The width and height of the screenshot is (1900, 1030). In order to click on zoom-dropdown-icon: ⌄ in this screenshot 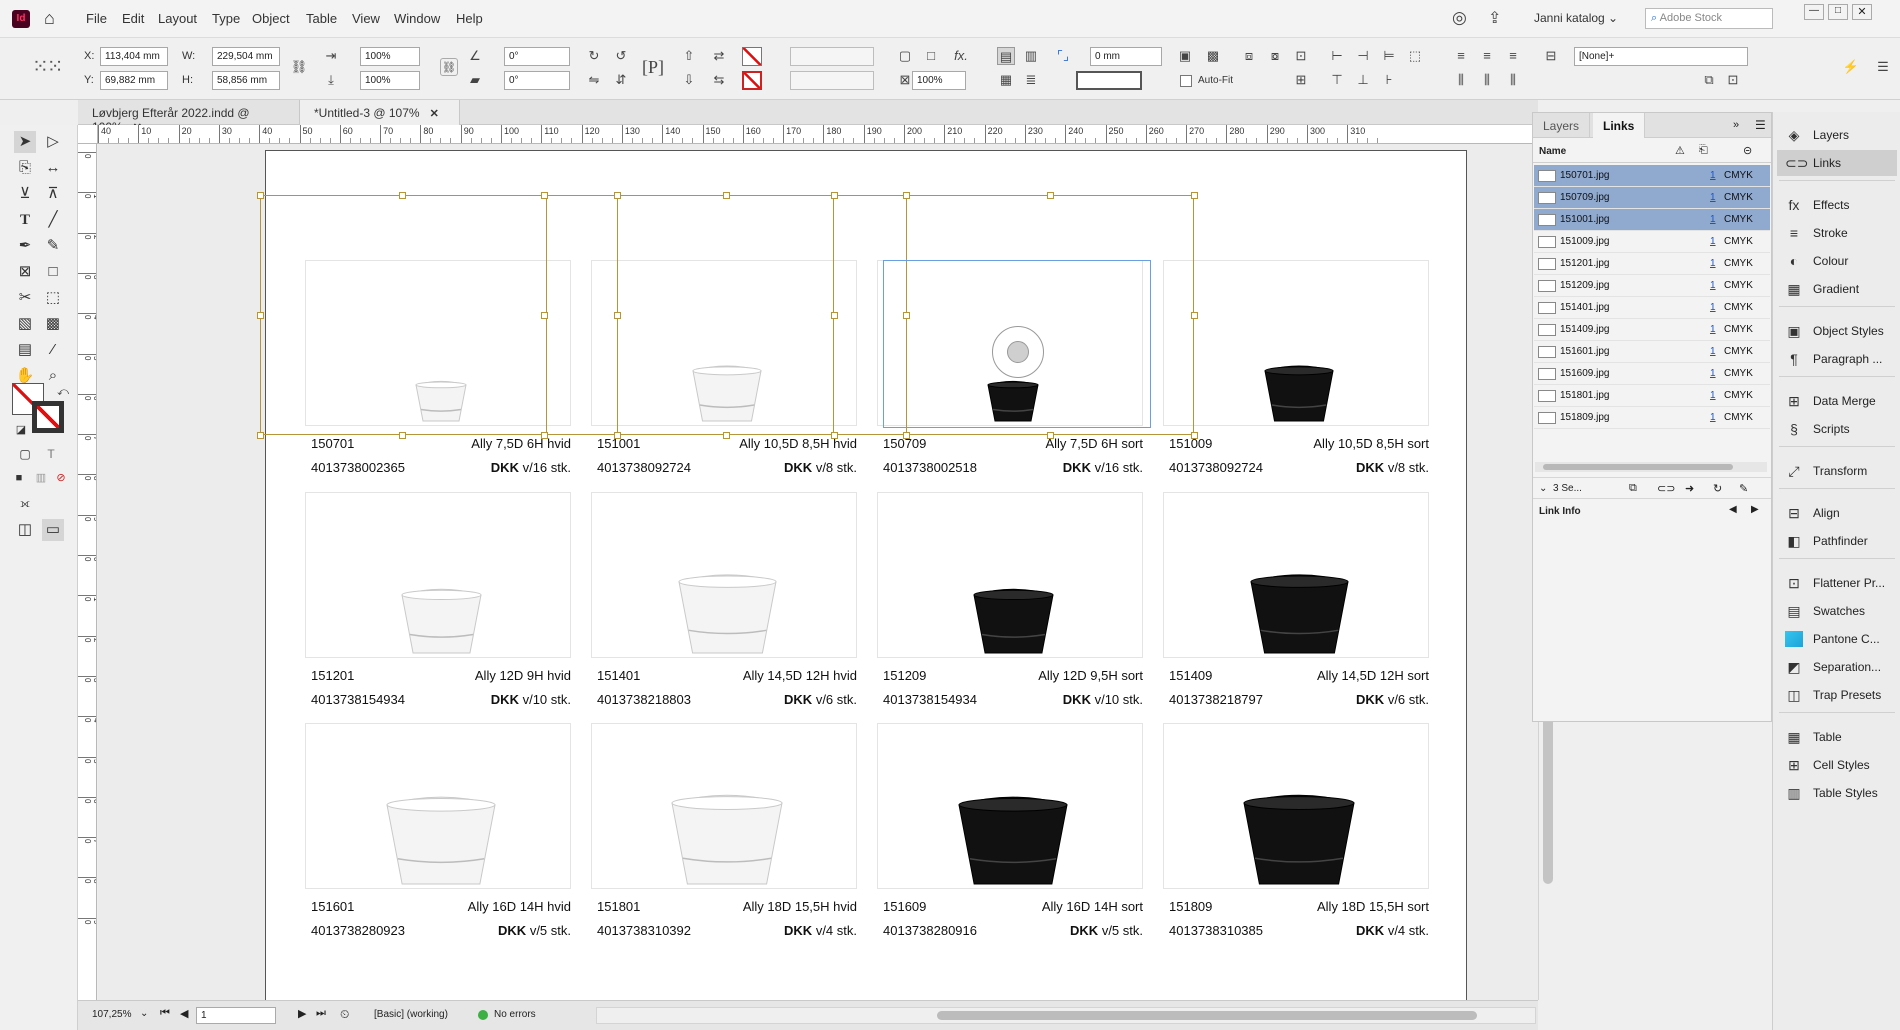, I will do `click(144, 1013)`.